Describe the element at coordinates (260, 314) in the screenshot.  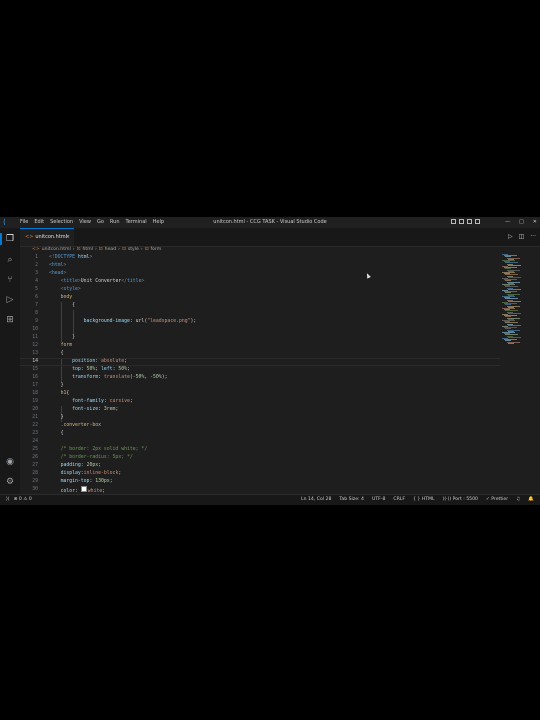
I see `code-line: 8` at that location.